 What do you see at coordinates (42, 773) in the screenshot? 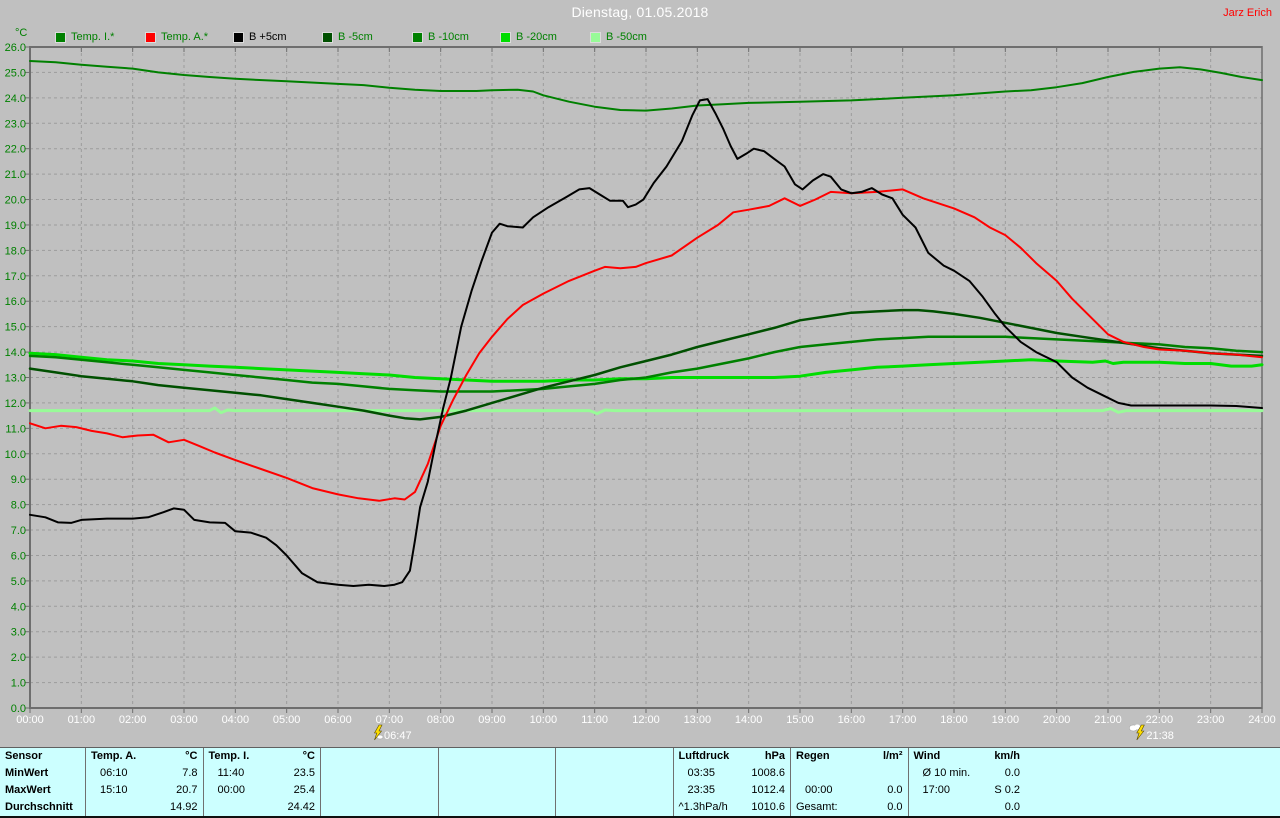
I see `table-row: MinWert` at bounding box center [42, 773].